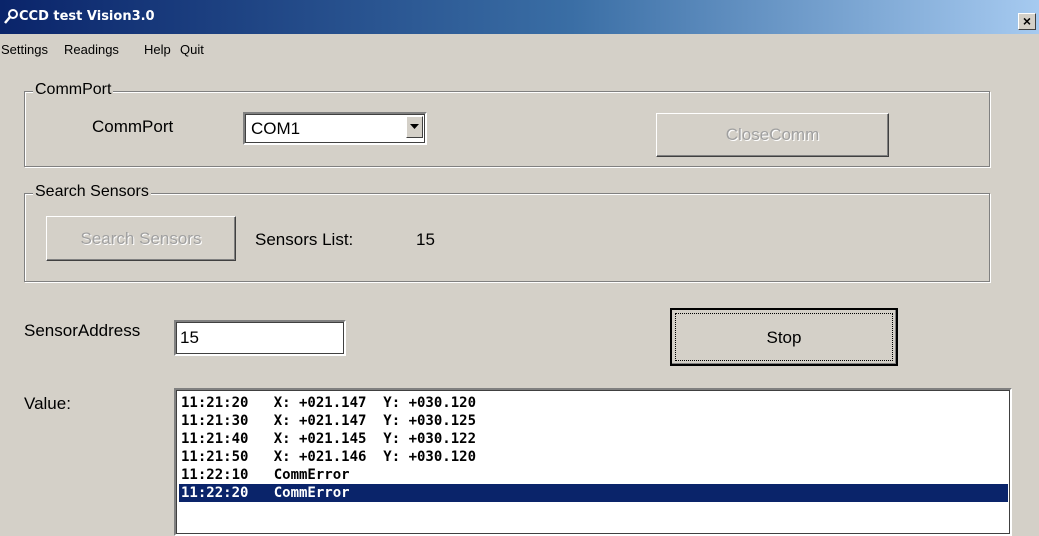  I want to click on chevron-down-icon, so click(414, 127).